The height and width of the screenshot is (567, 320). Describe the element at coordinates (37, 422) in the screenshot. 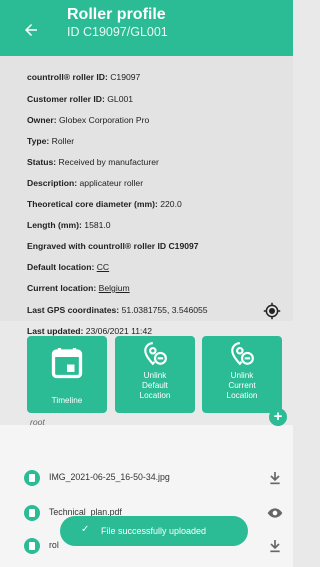

I see `folder-root-label: root` at that location.